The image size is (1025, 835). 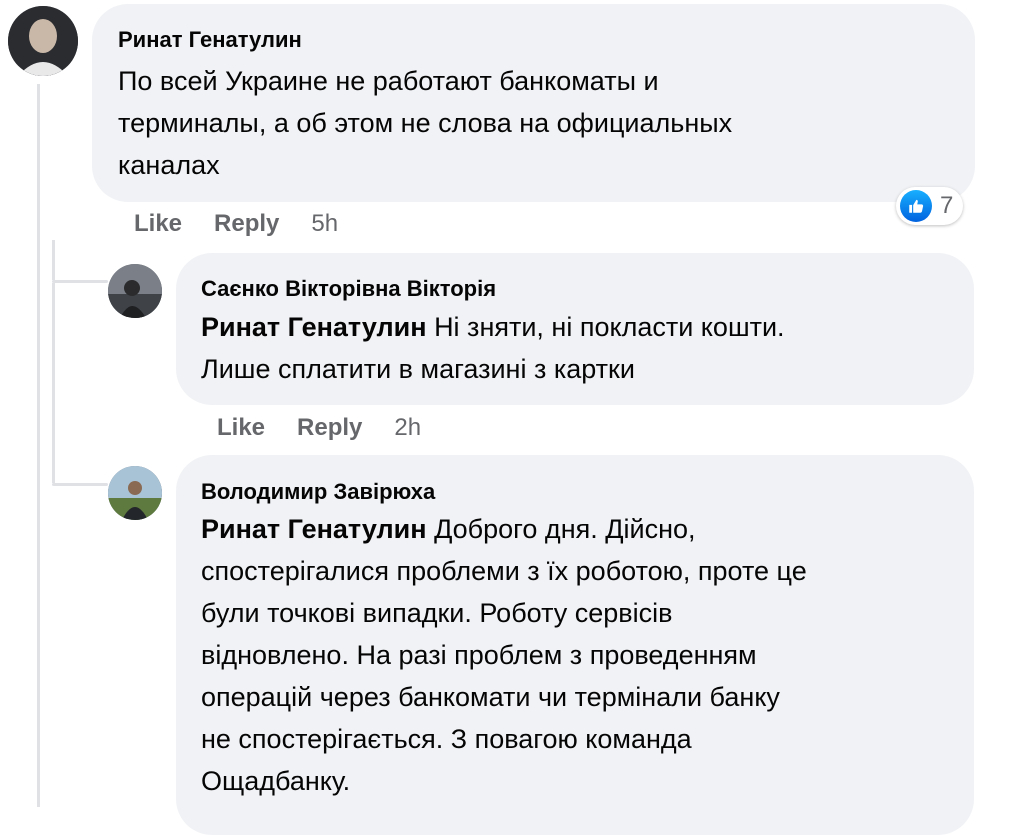 What do you see at coordinates (418, 369) in the screenshot?
I see `comment-text-line: Лише сплатити в магазині з картки` at bounding box center [418, 369].